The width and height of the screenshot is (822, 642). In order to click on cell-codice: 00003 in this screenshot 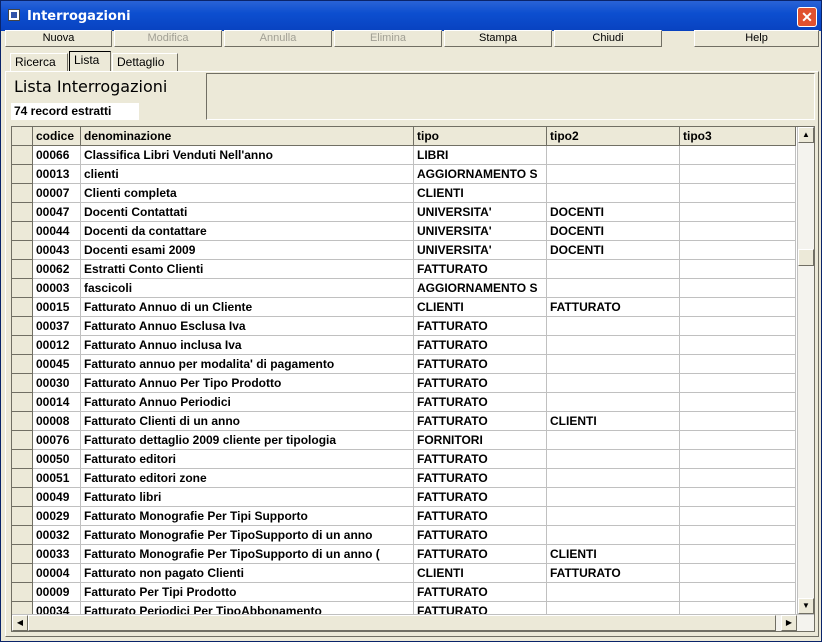, I will do `click(57, 288)`.